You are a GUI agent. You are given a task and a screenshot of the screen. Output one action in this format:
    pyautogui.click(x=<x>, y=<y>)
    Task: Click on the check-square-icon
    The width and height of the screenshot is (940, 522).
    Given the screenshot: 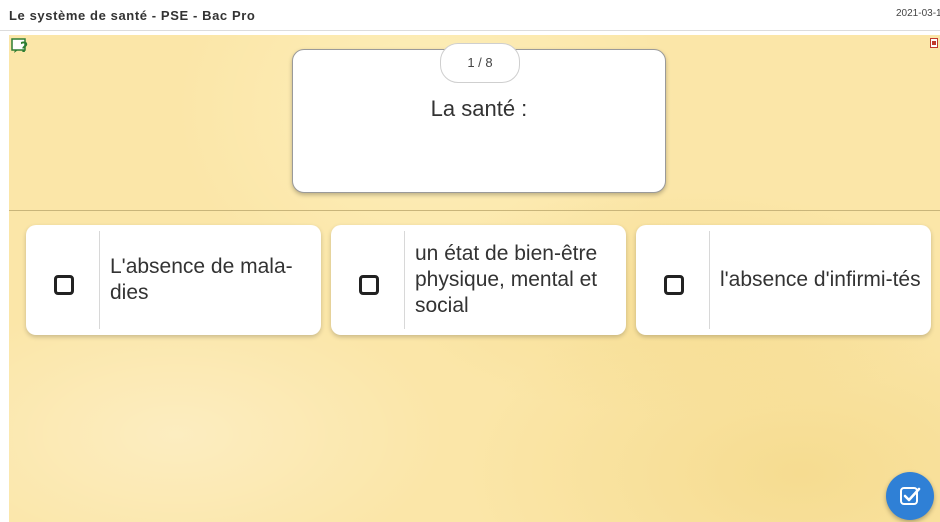 What is the action you would take?
    pyautogui.click(x=910, y=496)
    